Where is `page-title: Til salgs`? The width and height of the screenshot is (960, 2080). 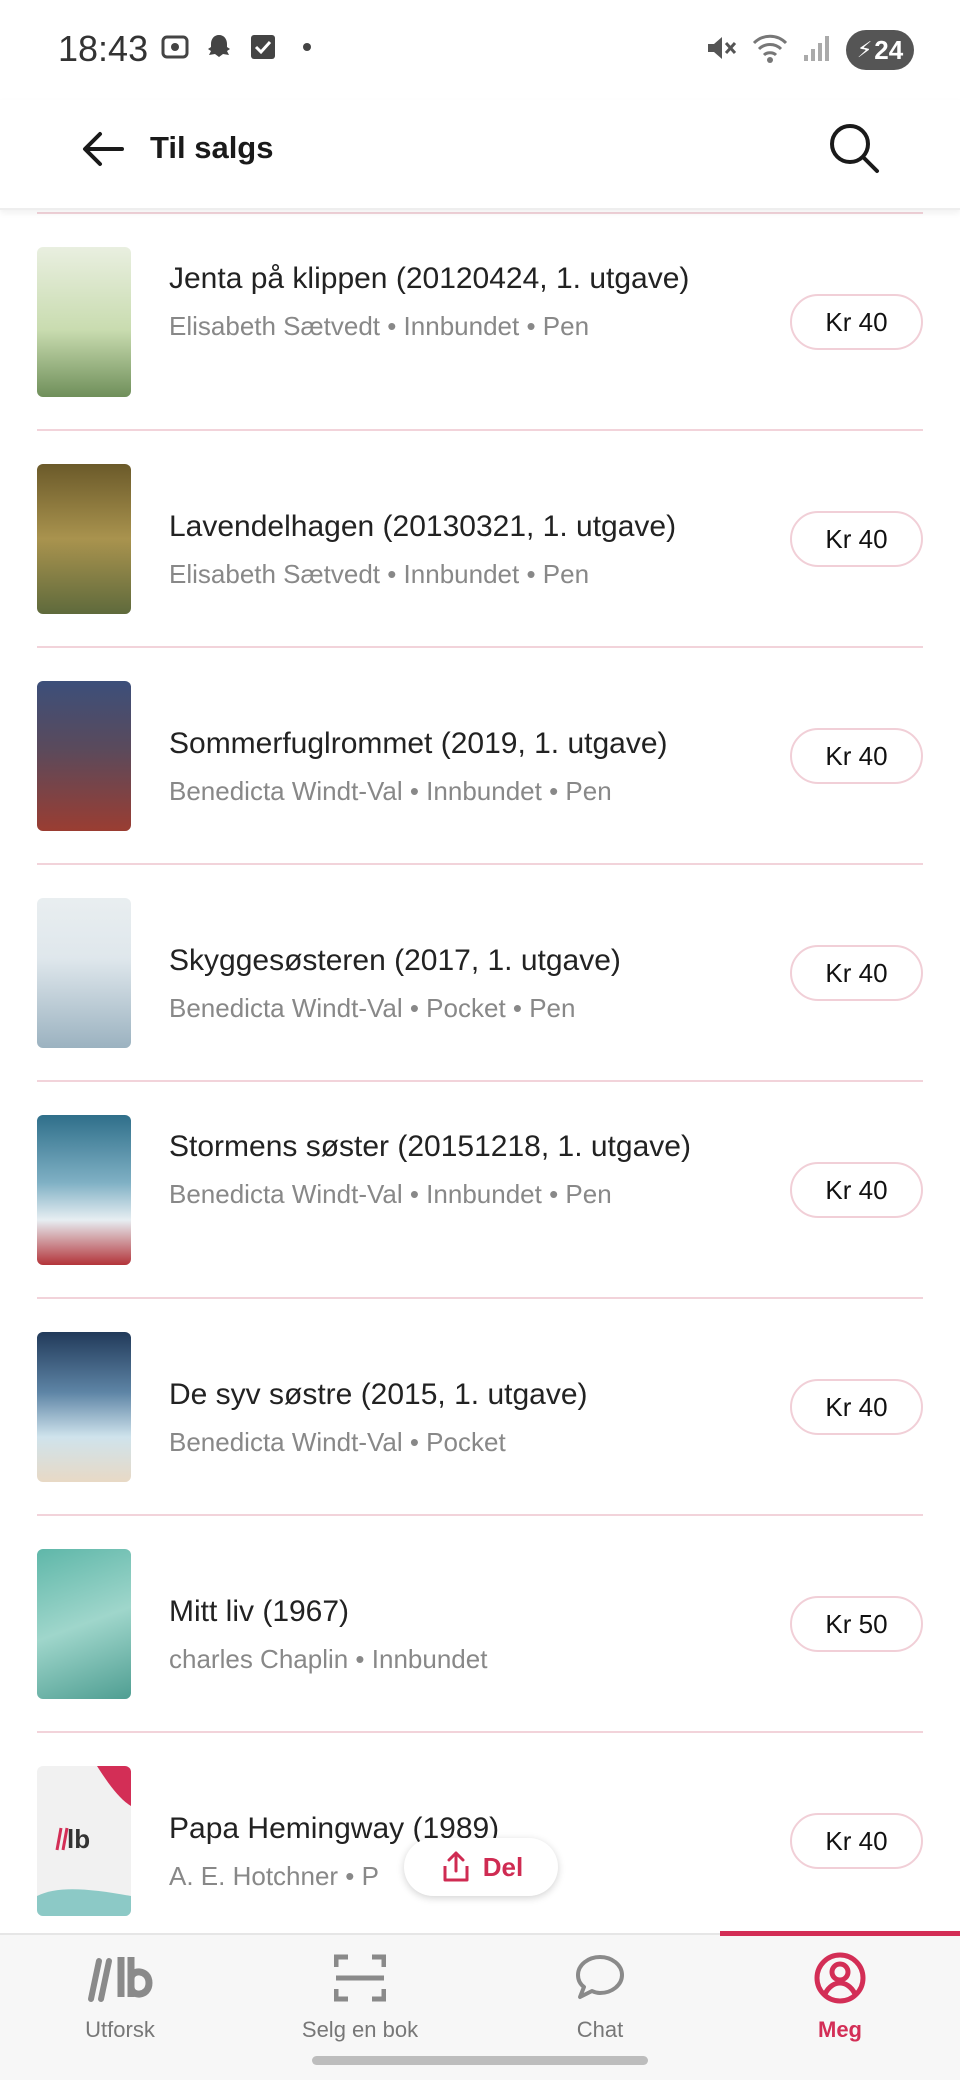 page-title: Til salgs is located at coordinates (212, 147).